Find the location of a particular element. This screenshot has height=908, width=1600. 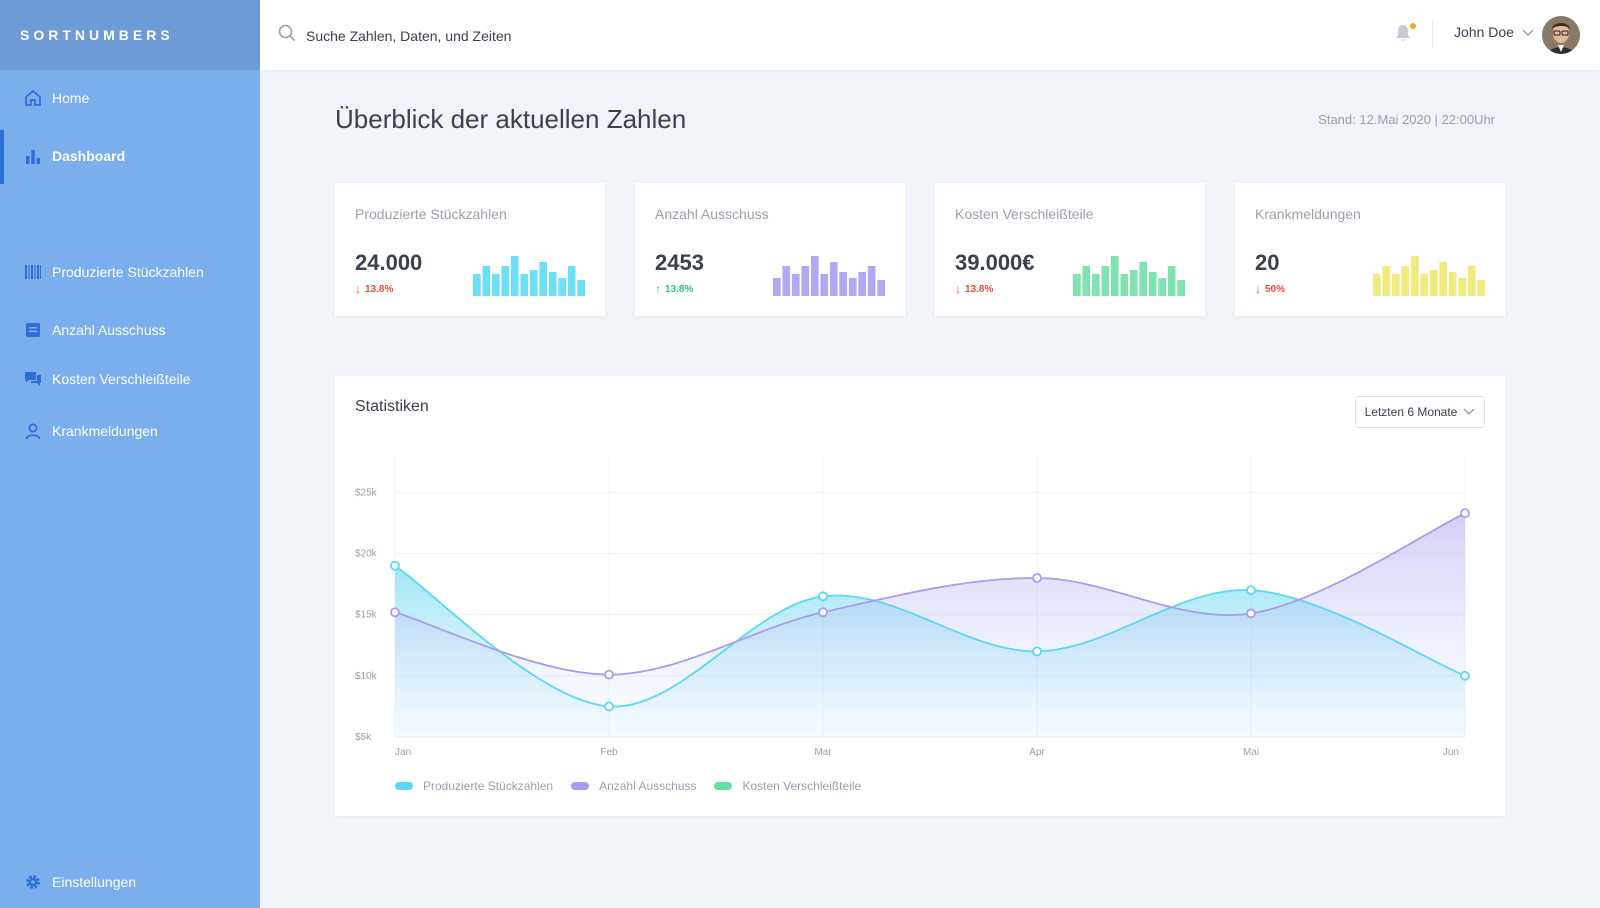

legend-label: Kosten Verschleißteile is located at coordinates (802, 786).